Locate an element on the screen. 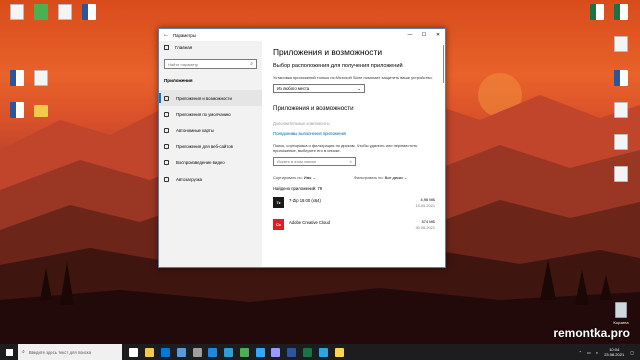 The width and height of the screenshot is (640, 360). app-execution-aliases-link: Псевдонимы выполнения приложения is located at coordinates (354, 133).